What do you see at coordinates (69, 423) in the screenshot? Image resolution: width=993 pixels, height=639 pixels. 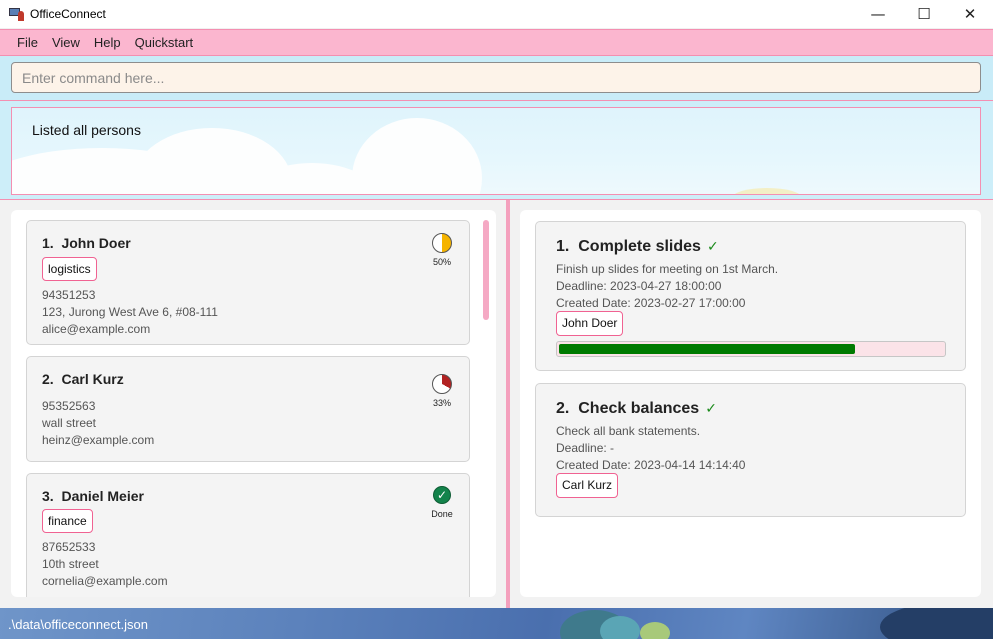 I see `person-address: wall street` at bounding box center [69, 423].